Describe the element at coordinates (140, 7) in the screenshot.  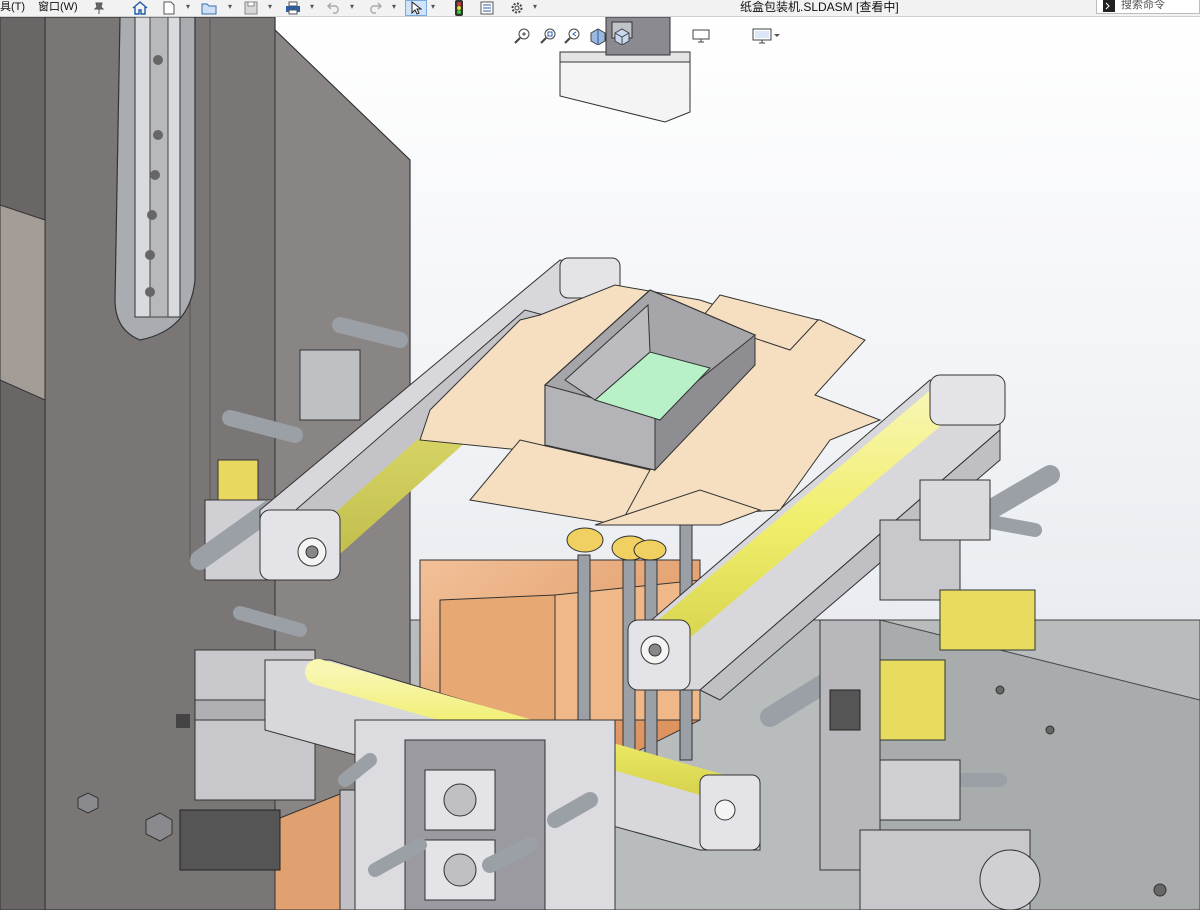
I see `home-icon` at that location.